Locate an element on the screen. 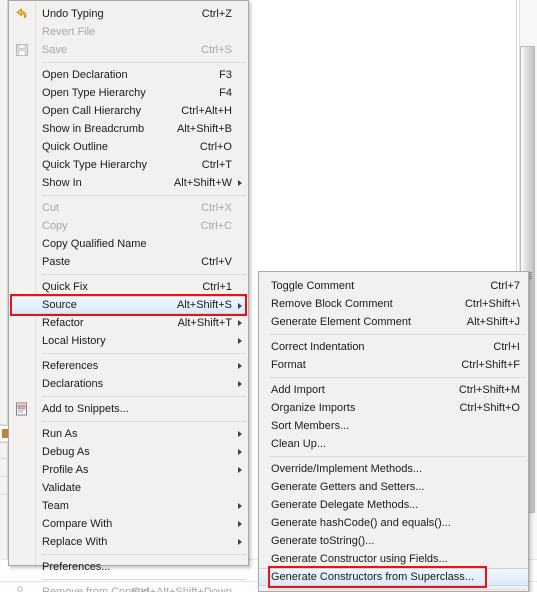 The width and height of the screenshot is (537, 592). menu-item-label: Profile As is located at coordinates (65, 470).